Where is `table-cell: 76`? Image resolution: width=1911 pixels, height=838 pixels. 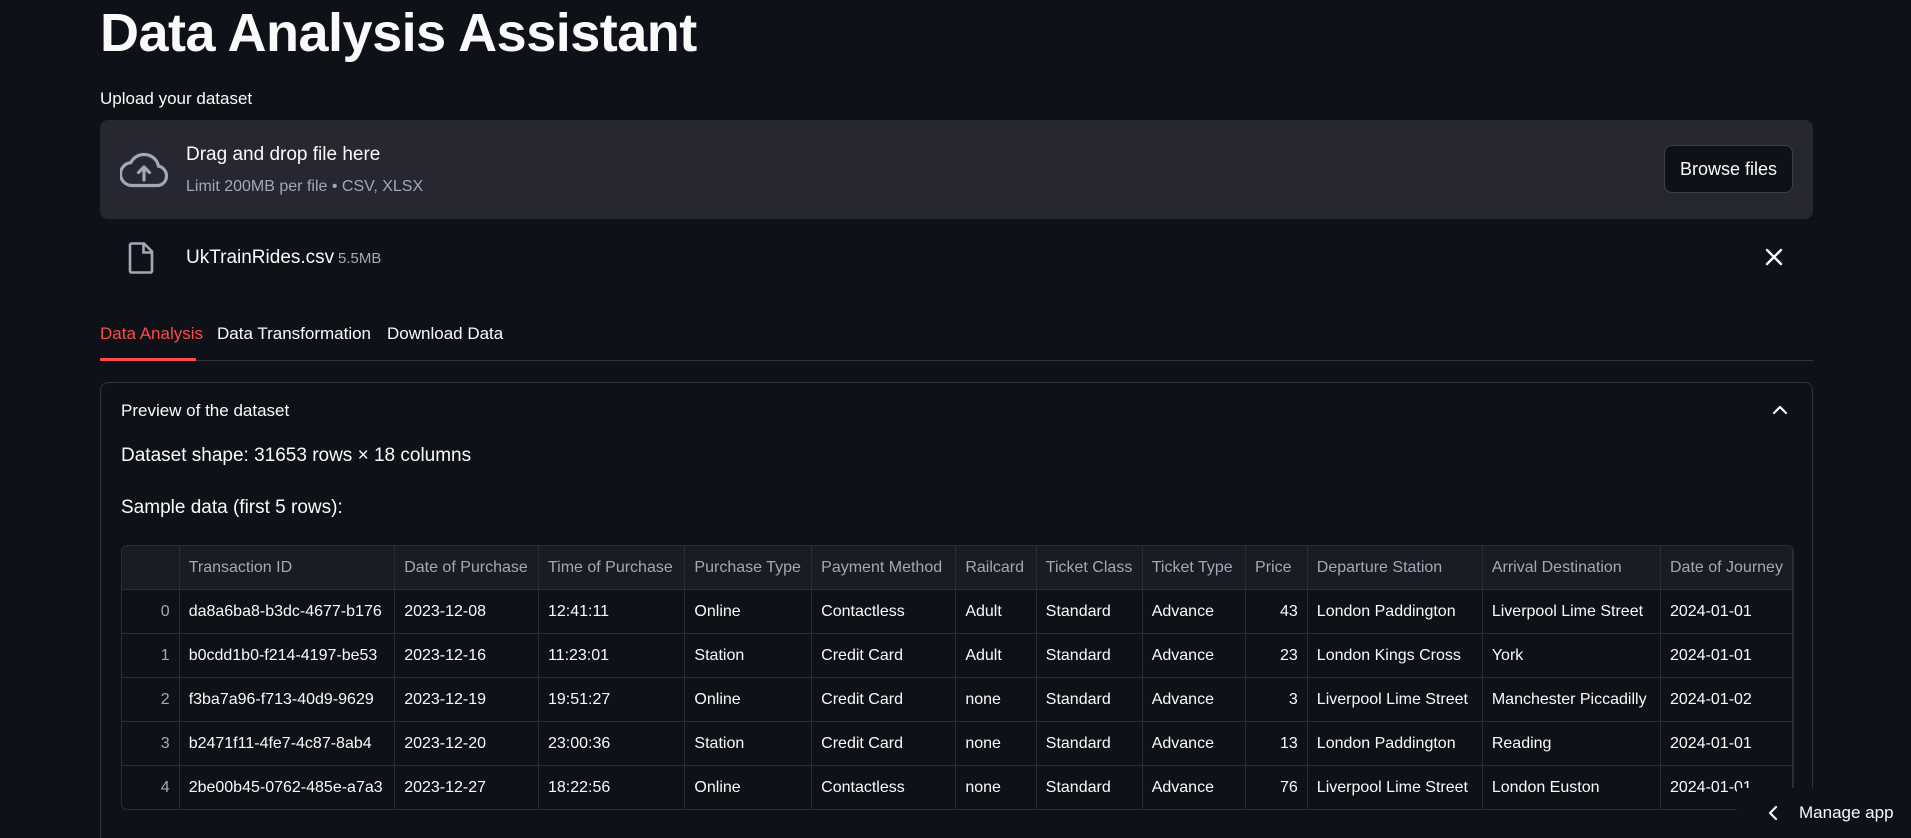 table-cell: 76 is located at coordinates (1276, 787).